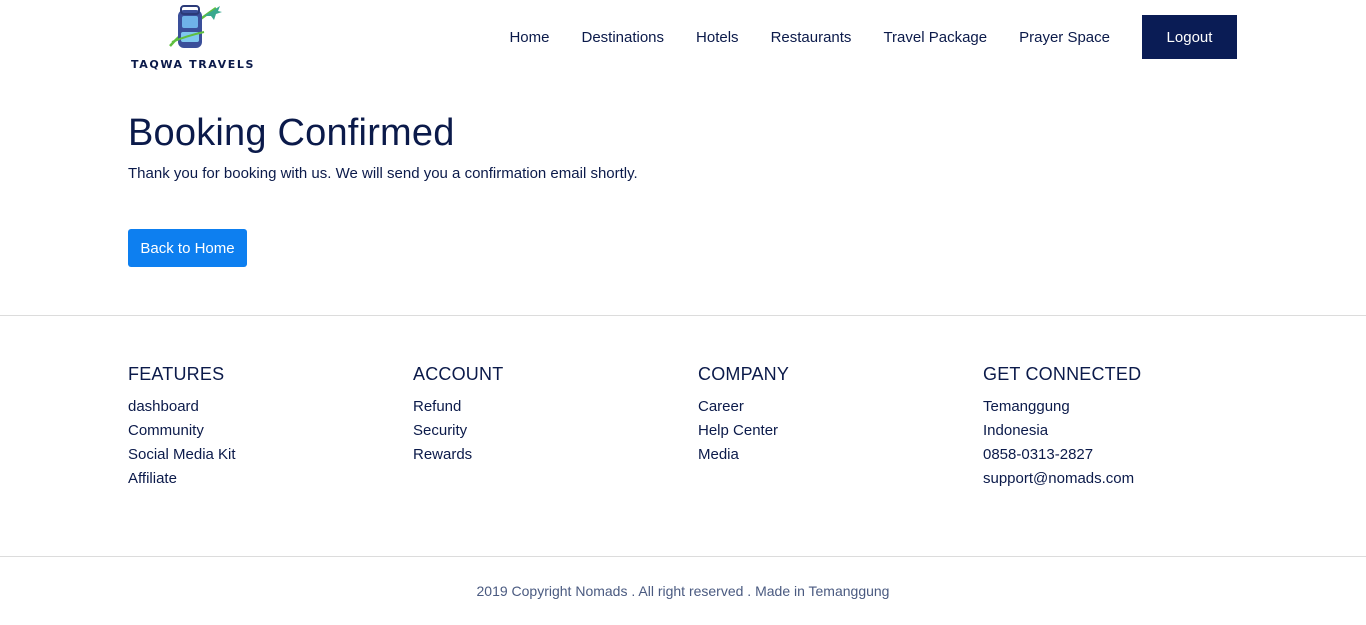  I want to click on footer-link-career: Career, so click(743, 407).